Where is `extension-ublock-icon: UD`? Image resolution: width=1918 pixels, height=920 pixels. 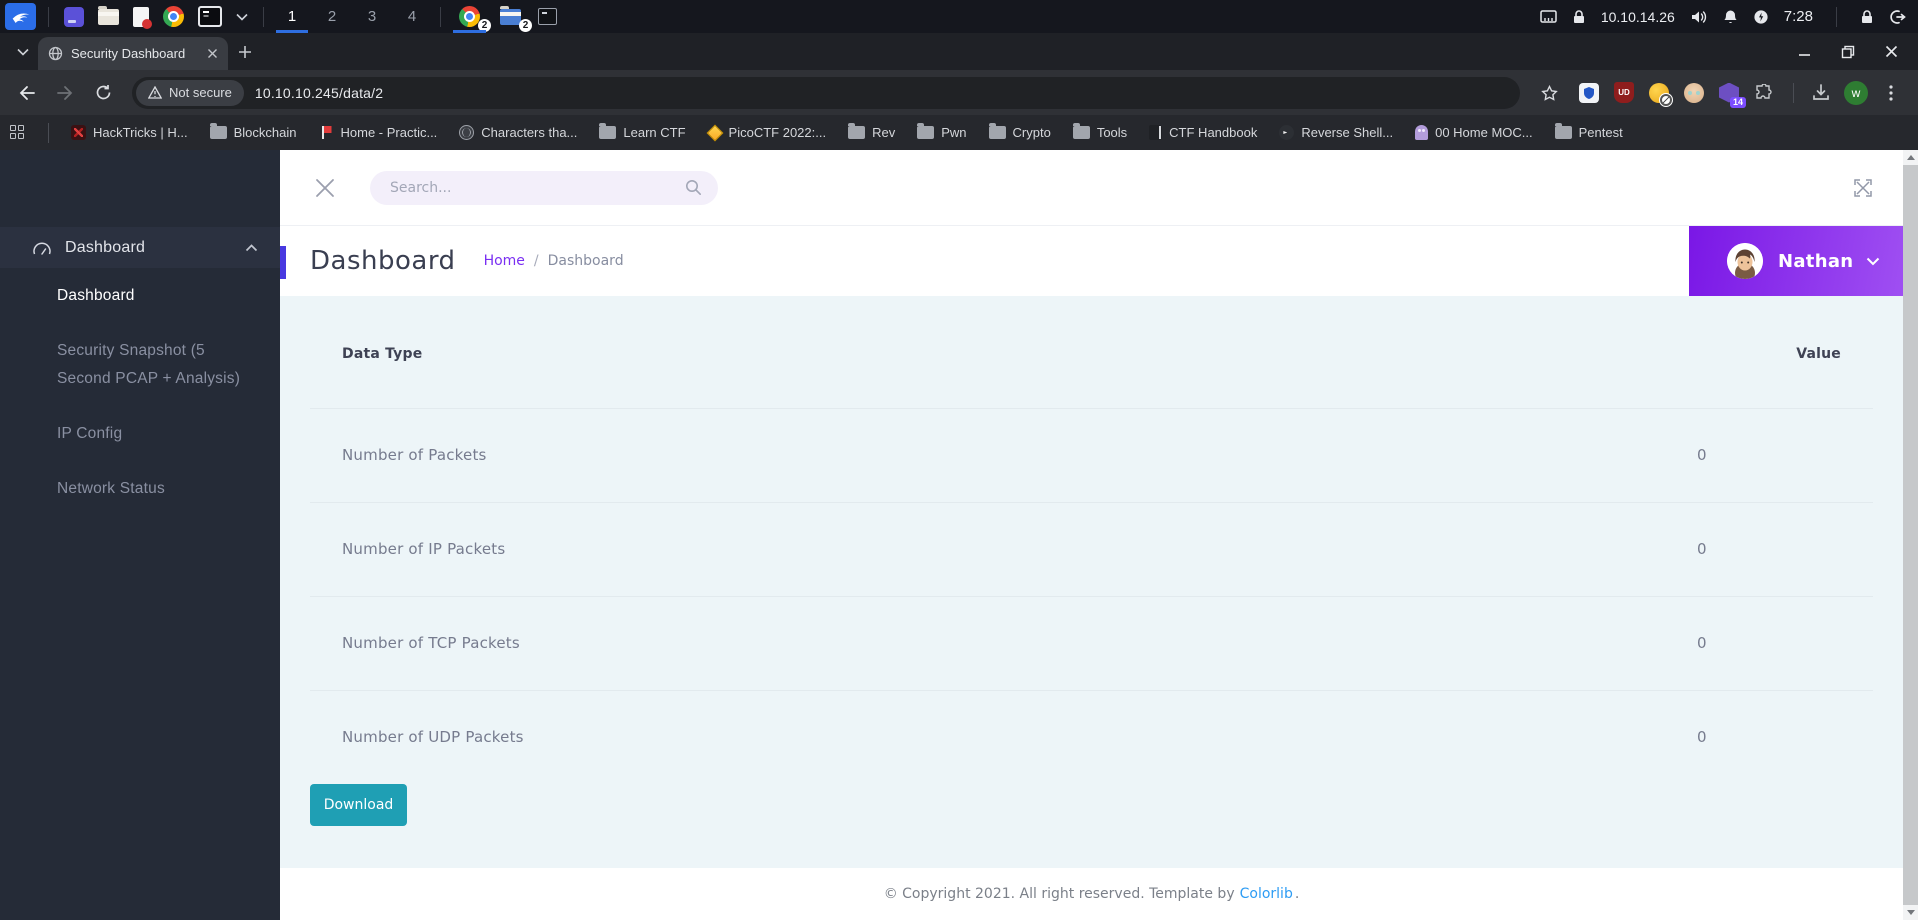
extension-ublock-icon: UD is located at coordinates (1624, 93).